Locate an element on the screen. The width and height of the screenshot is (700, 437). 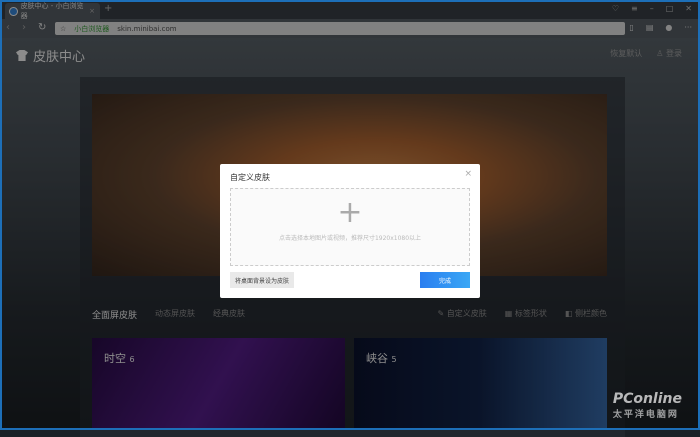
done-button: 完成 is located at coordinates (445, 280).